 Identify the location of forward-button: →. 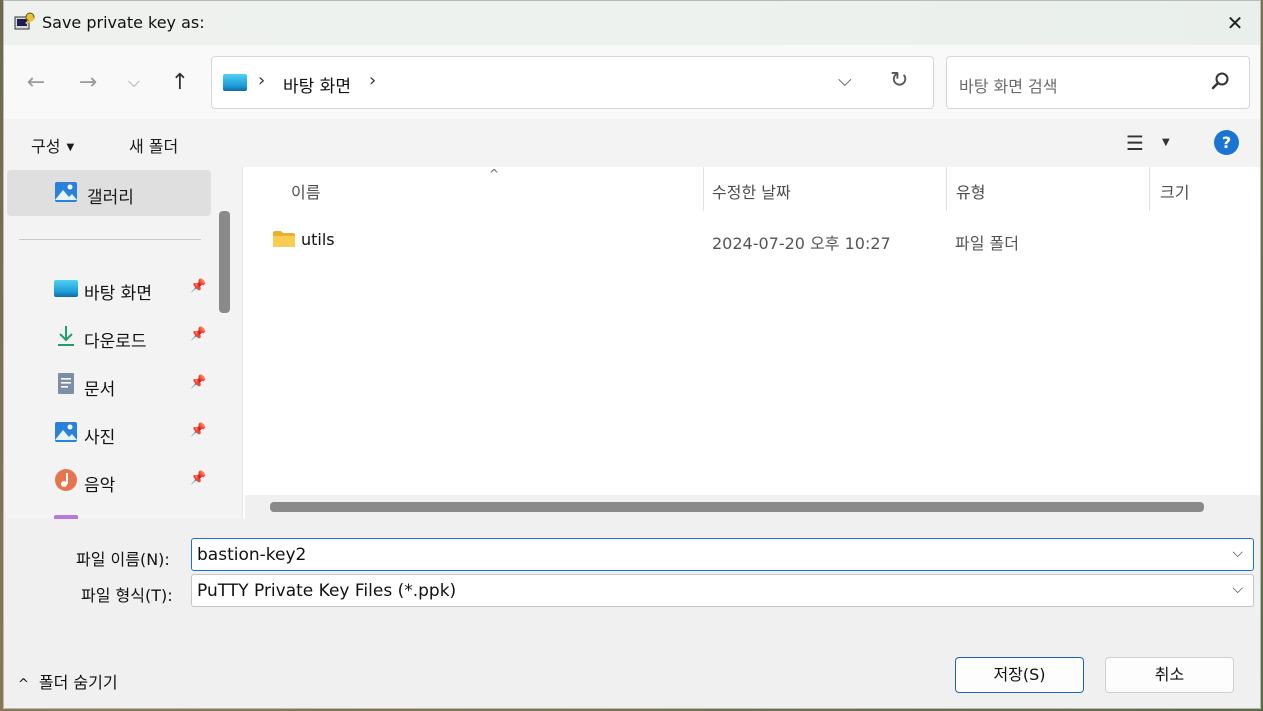
(88, 82).